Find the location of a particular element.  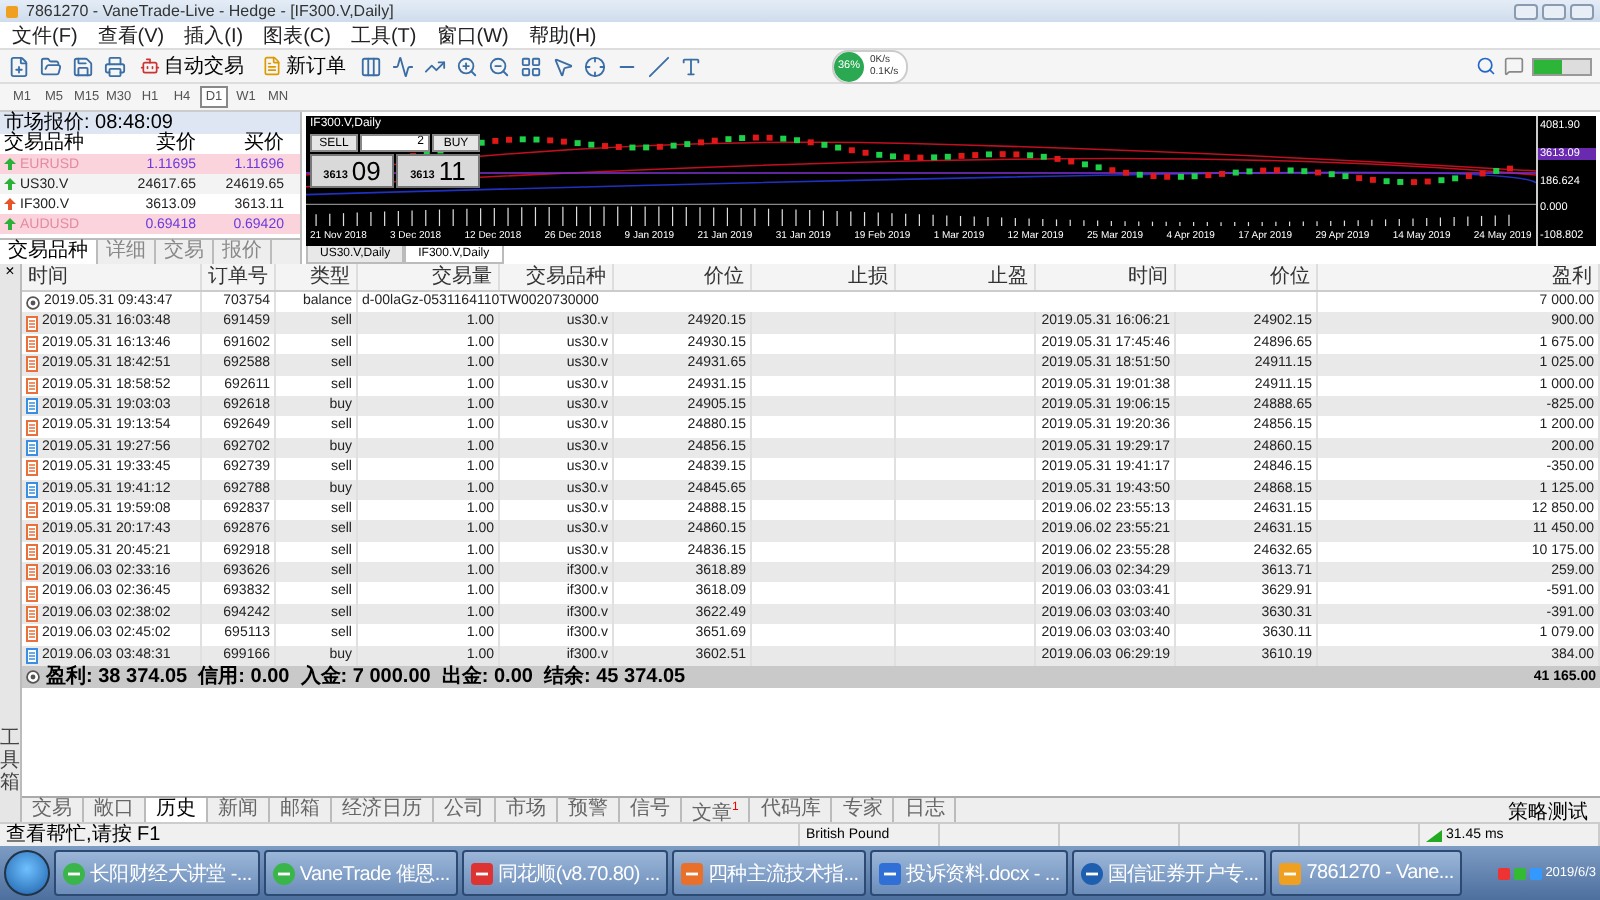

save-icon is located at coordinates (83, 66).